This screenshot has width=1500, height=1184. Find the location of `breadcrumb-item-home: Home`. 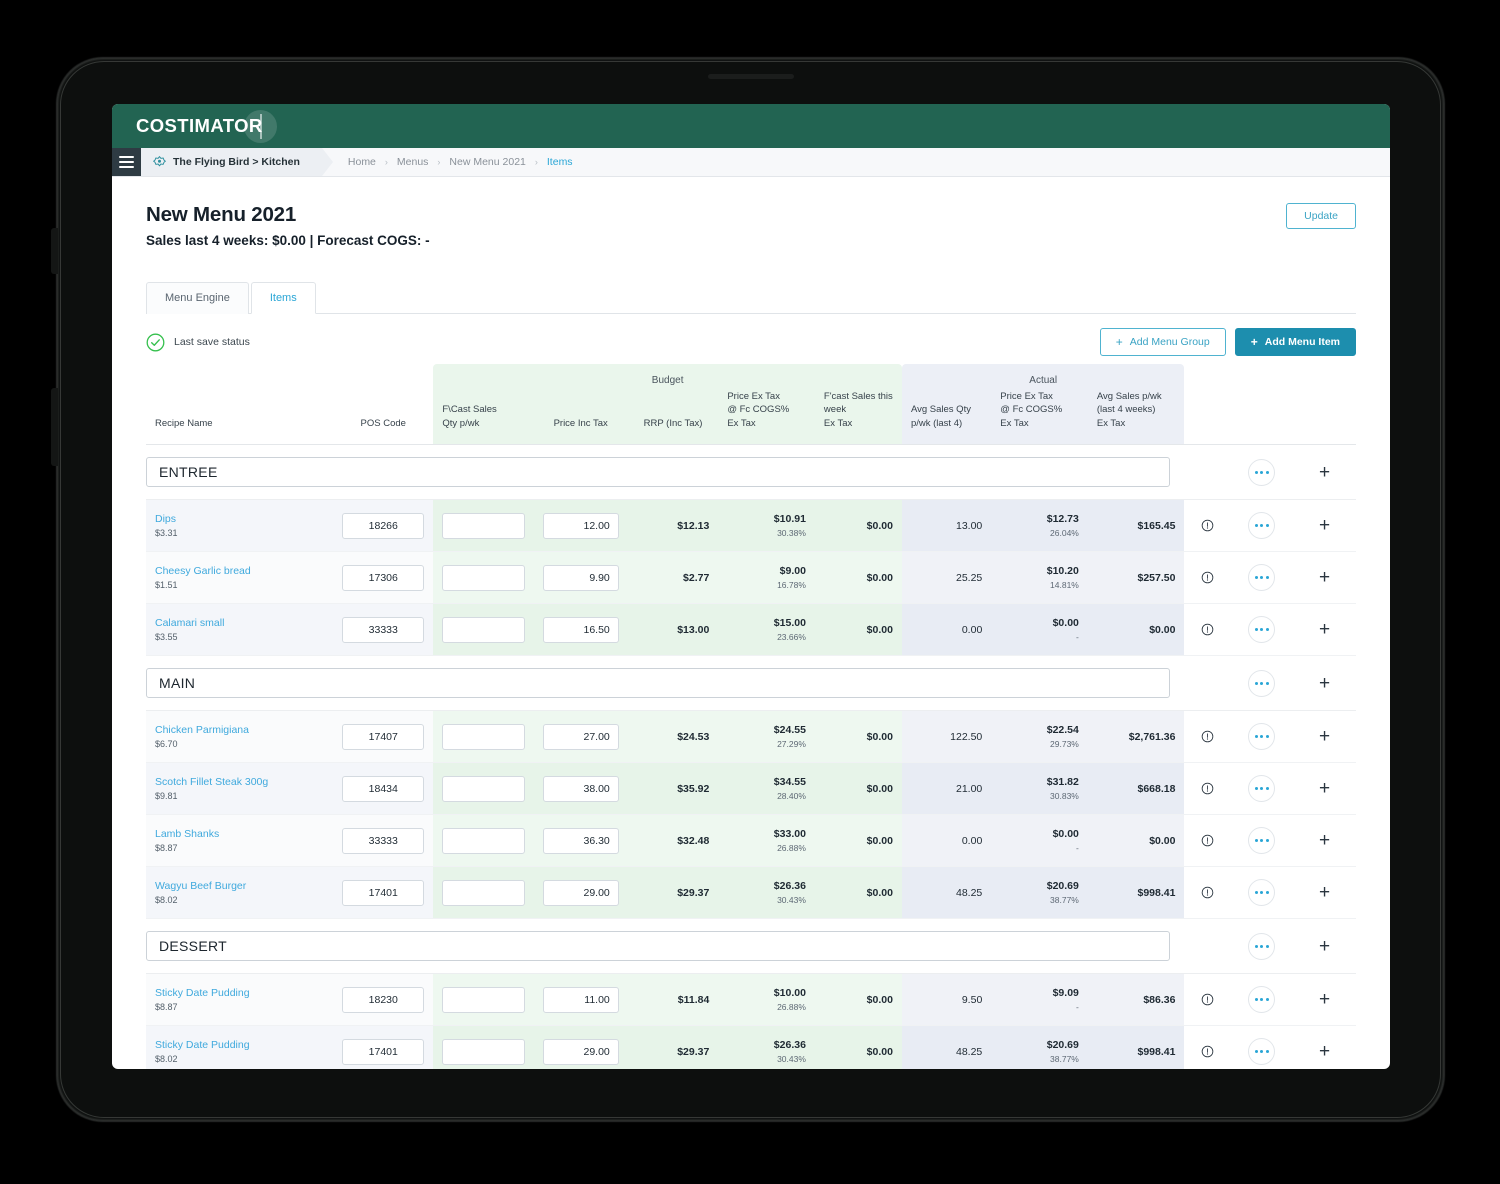

breadcrumb-item-home: Home is located at coordinates (362, 162).